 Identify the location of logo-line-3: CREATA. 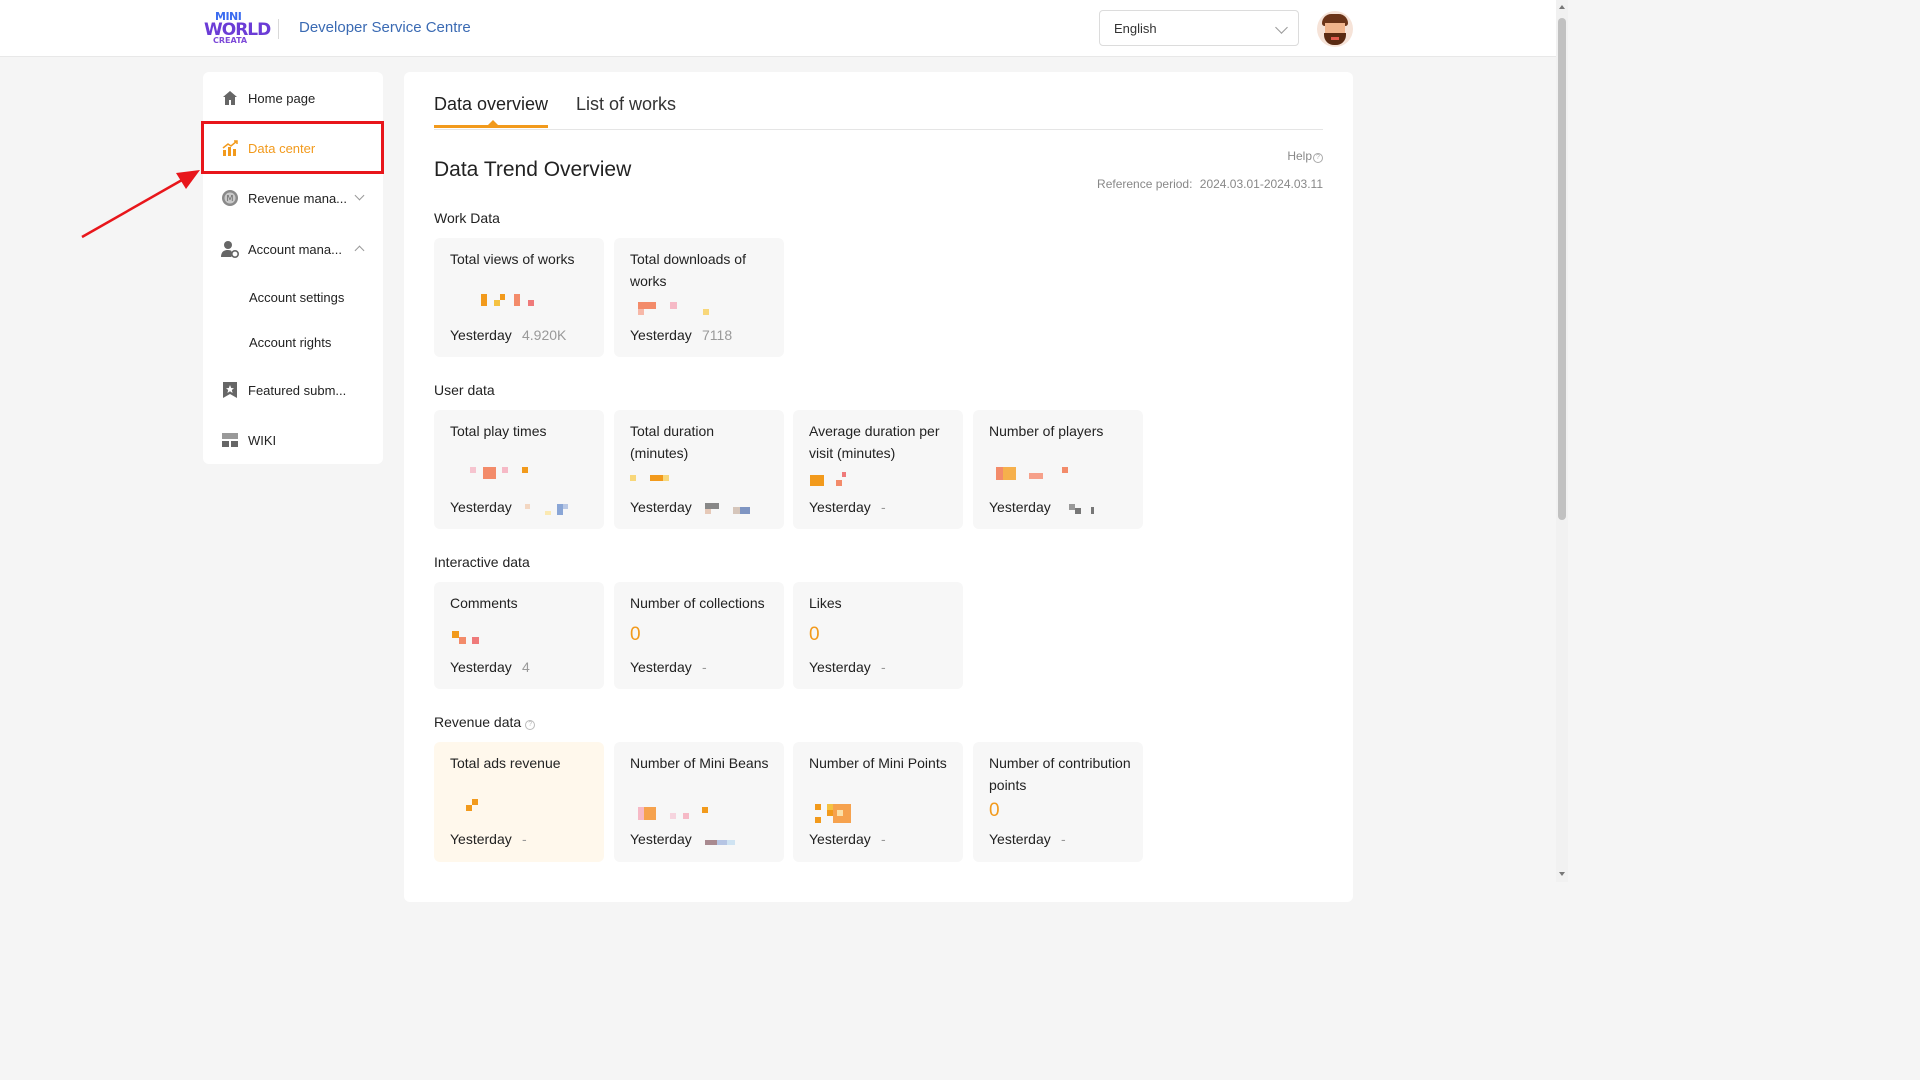
(230, 40).